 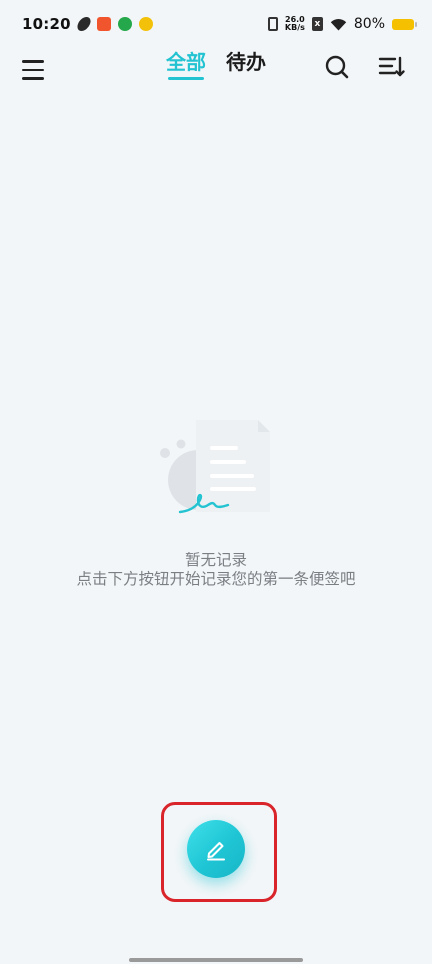 I want to click on tab-todo: 待办, so click(x=246, y=72).